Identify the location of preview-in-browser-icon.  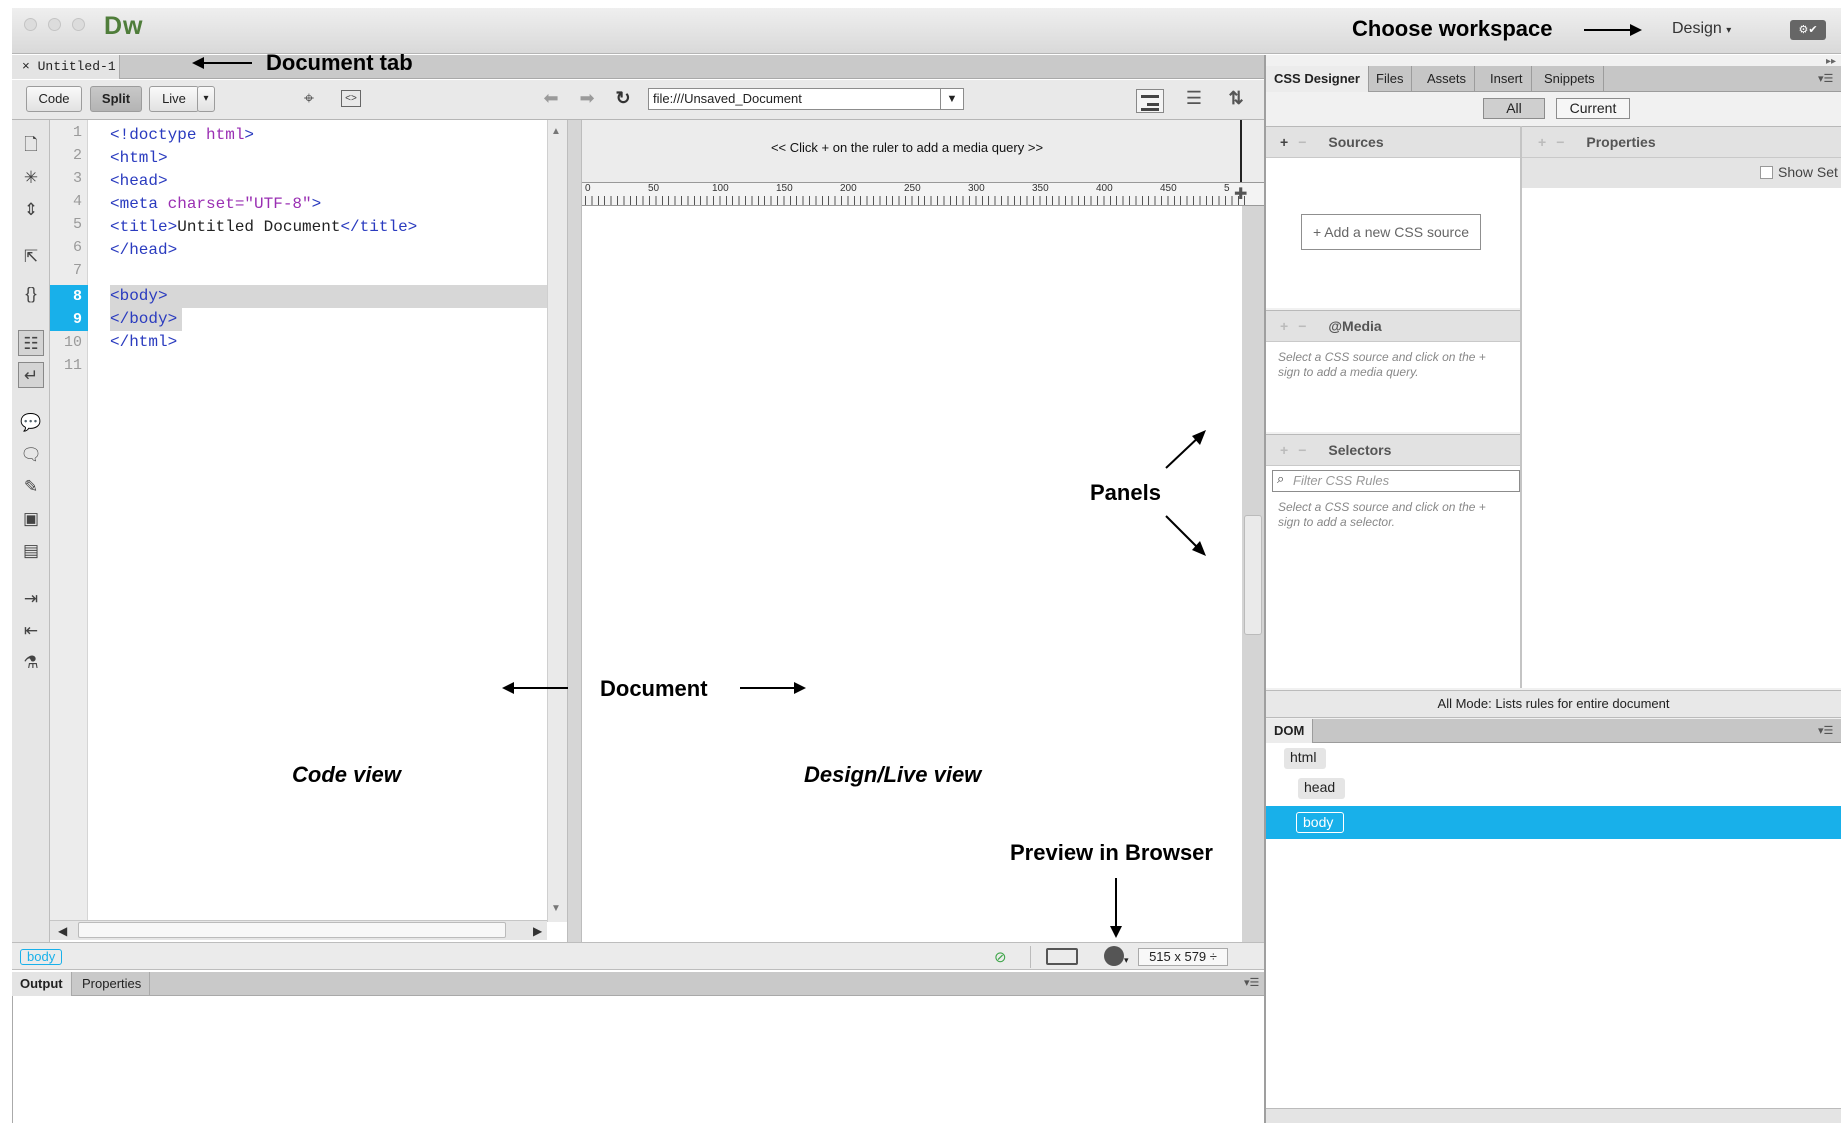
(1114, 956).